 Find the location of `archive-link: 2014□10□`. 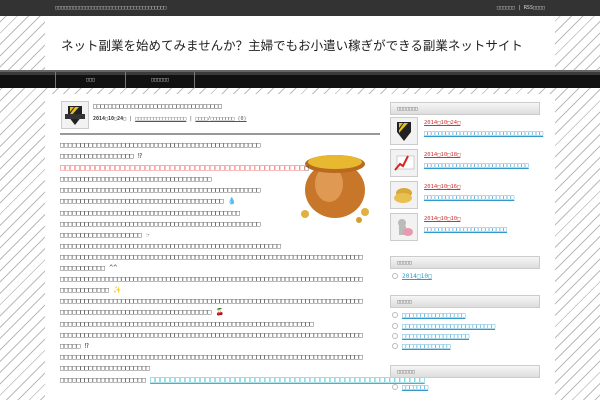

archive-link: 2014□10□ is located at coordinates (412, 276).